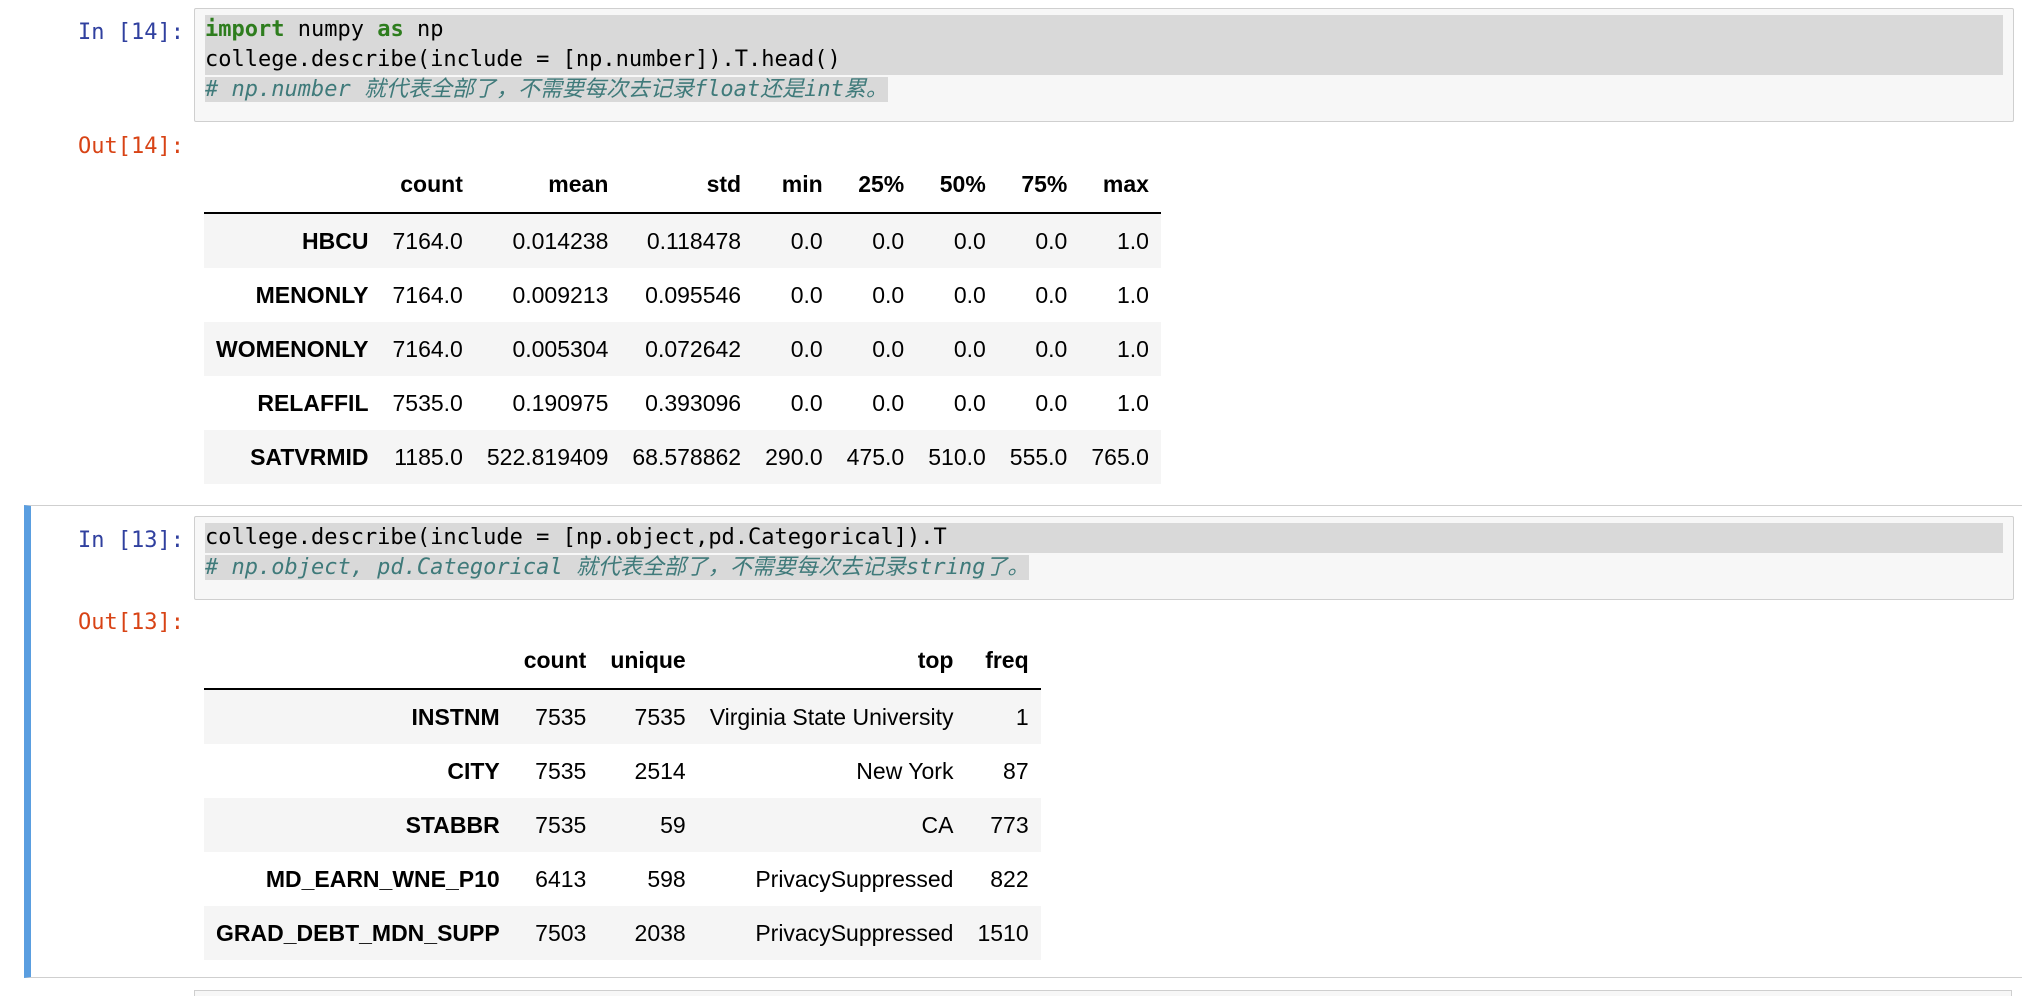 The width and height of the screenshot is (2022, 996). I want to click on column-header: std, so click(687, 185).